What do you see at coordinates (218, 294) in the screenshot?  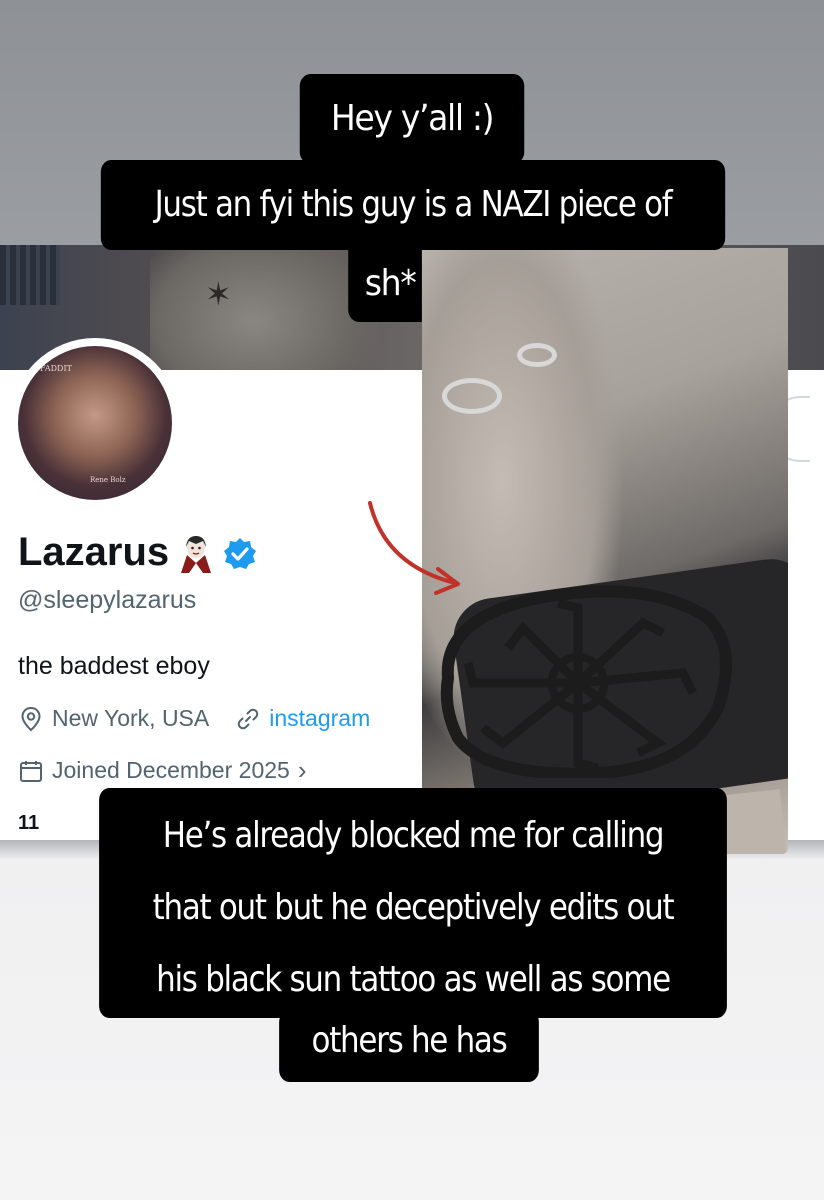 I see `banner-tattoo-image: ✶` at bounding box center [218, 294].